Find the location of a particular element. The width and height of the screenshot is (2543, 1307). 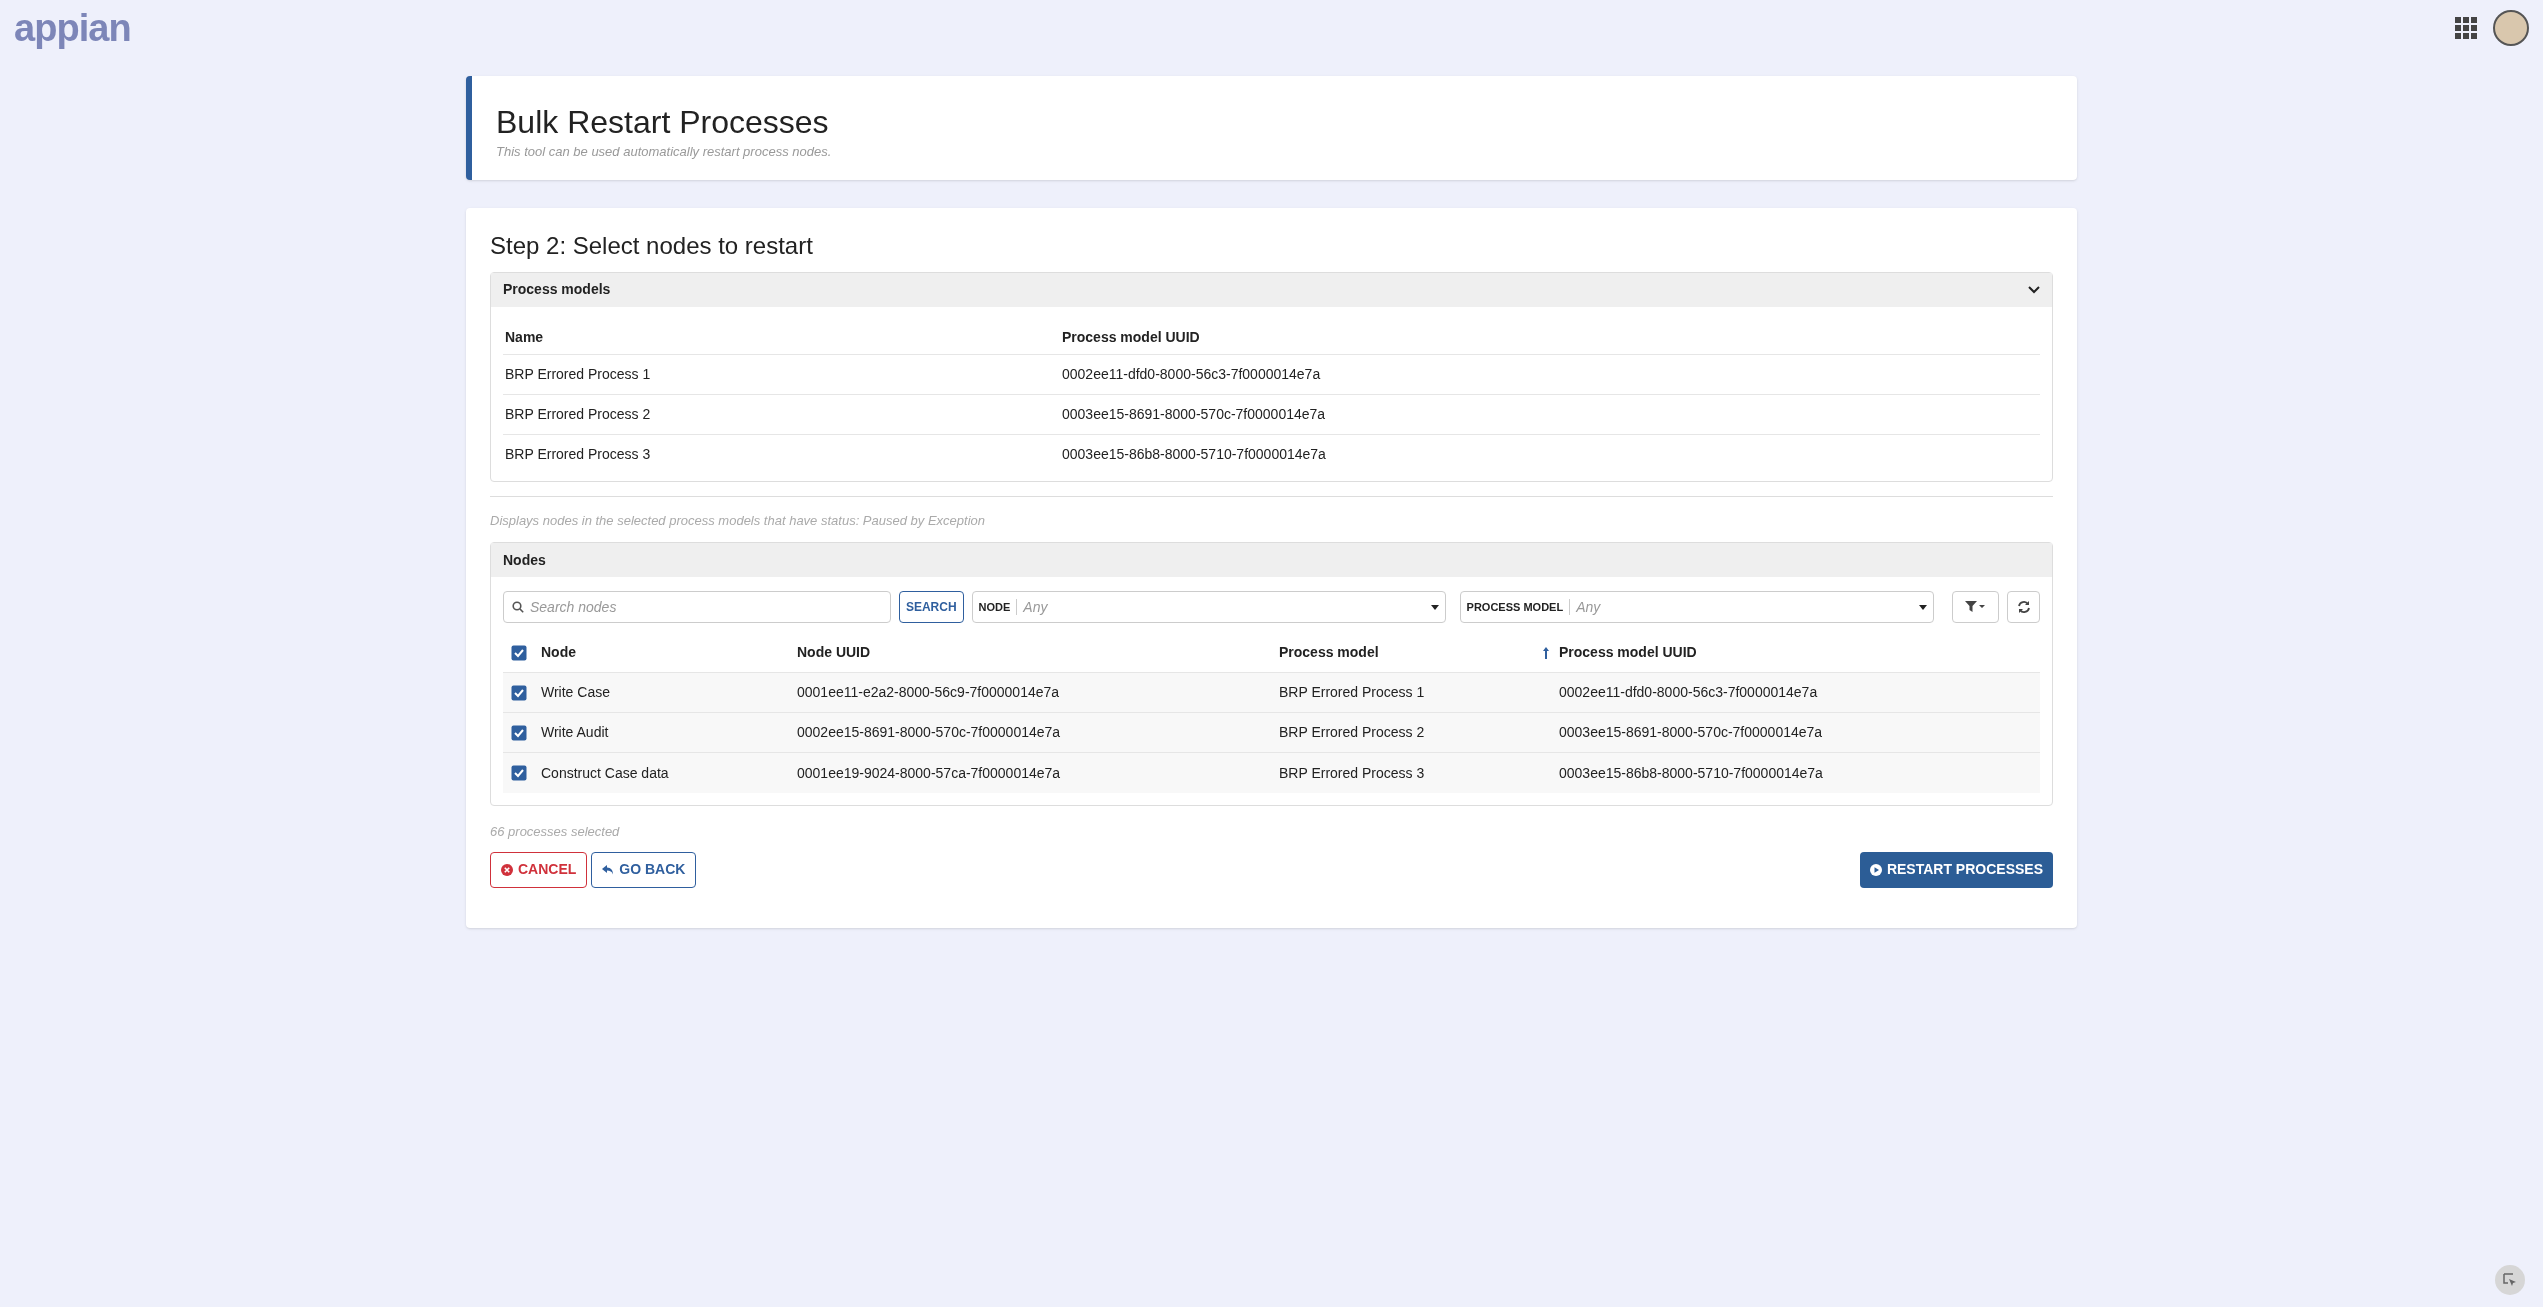

search-button: SEARCH is located at coordinates (931, 607).